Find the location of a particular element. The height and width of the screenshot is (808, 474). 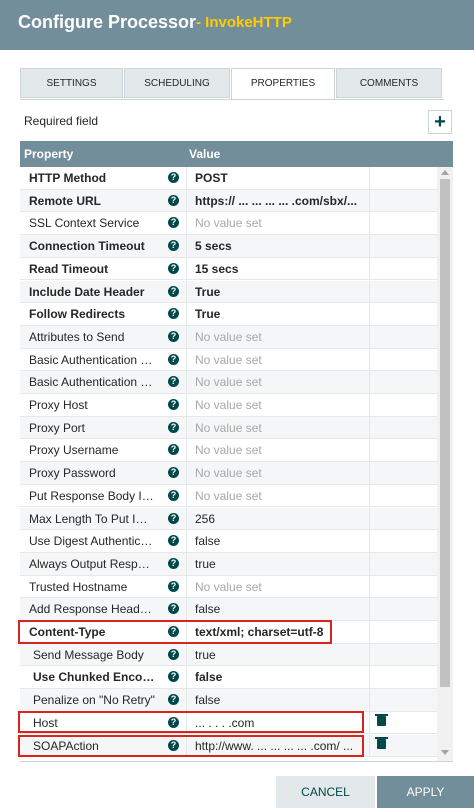

property-value: 5 secs is located at coordinates (281, 246).